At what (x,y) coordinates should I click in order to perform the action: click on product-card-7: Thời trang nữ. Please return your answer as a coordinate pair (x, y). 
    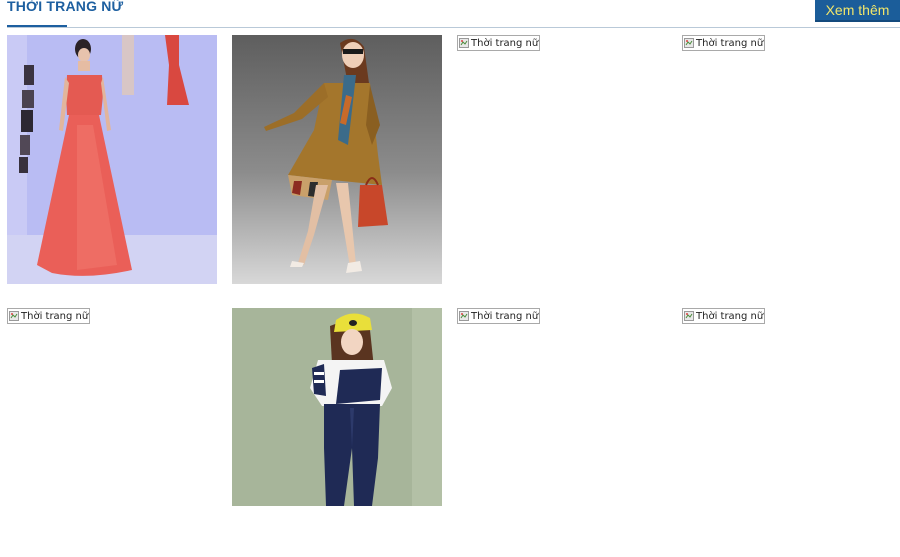
    Looking at the image, I should click on (562, 432).